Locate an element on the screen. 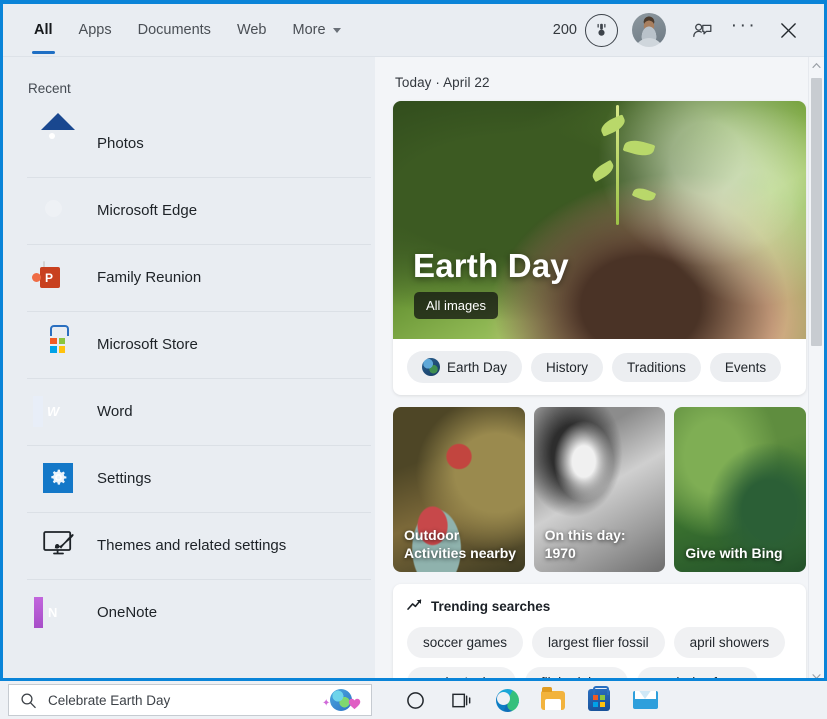 This screenshot has height=719, width=827. sidebar-item-word: W Word is located at coordinates (189, 411).